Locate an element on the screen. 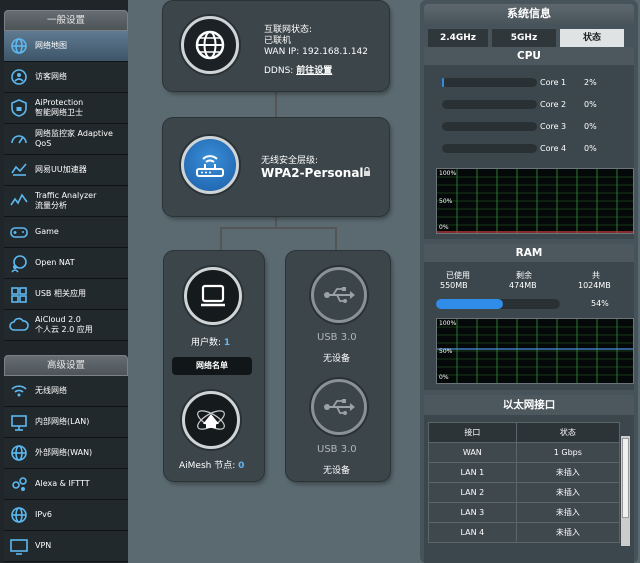  cloud-icon is located at coordinates (19, 325).